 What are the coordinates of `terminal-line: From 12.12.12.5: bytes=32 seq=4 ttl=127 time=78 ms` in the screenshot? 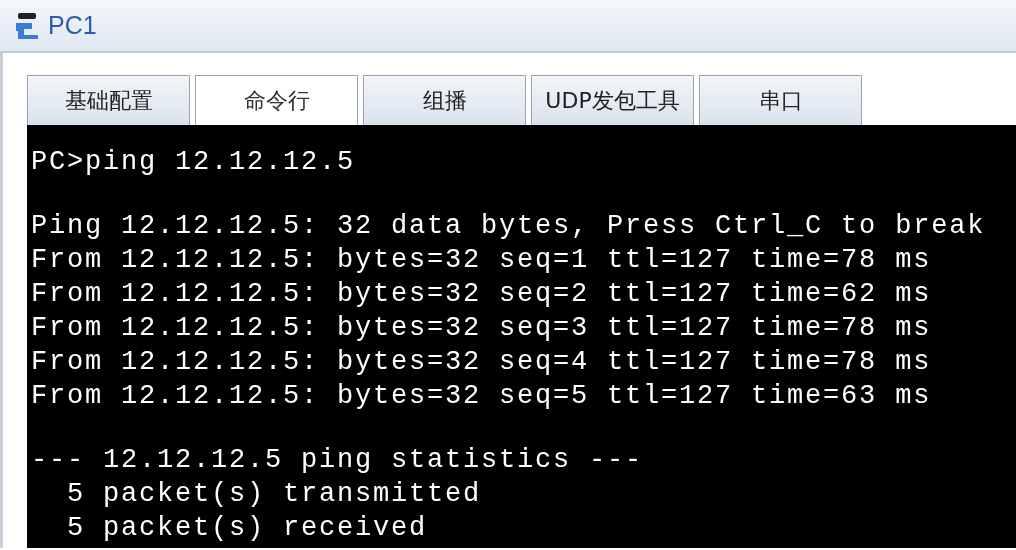 It's located at (481, 362).